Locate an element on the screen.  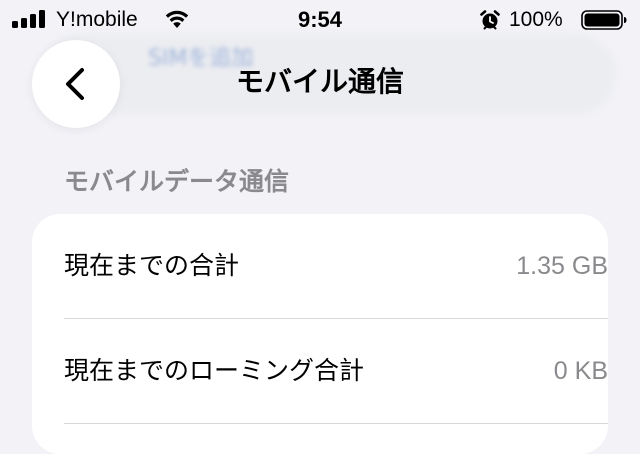
page-title: モバイル通信 is located at coordinates (319, 81).